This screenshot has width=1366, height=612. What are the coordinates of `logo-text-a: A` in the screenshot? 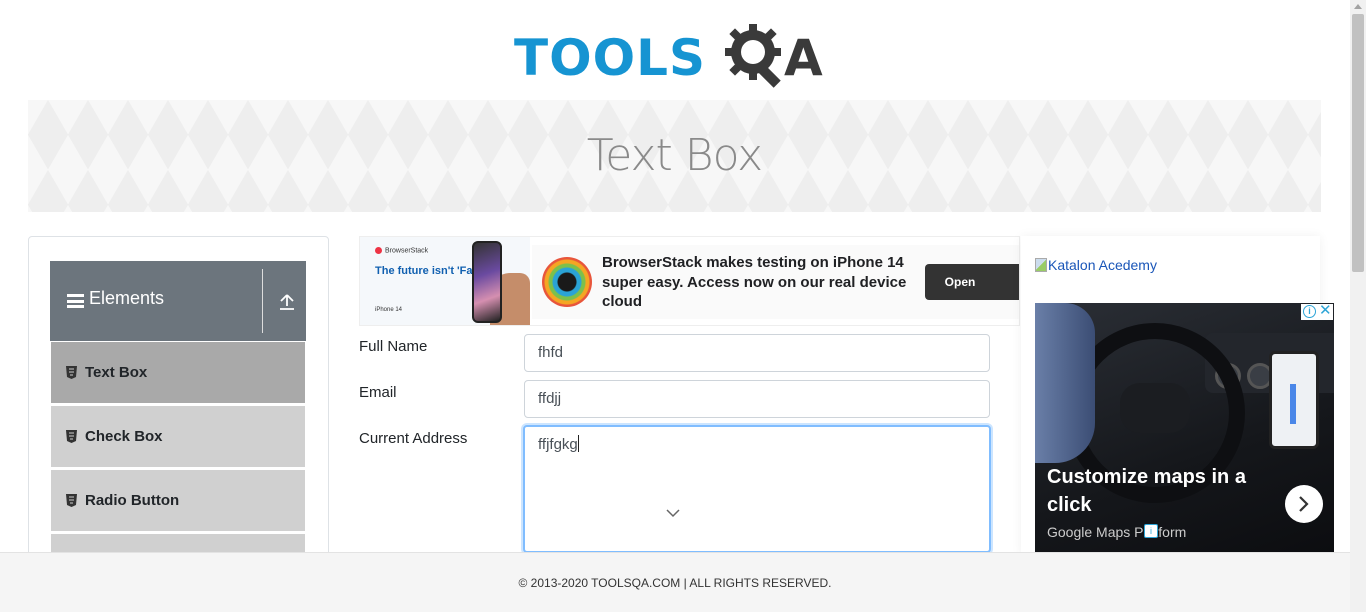 It's located at (803, 58).